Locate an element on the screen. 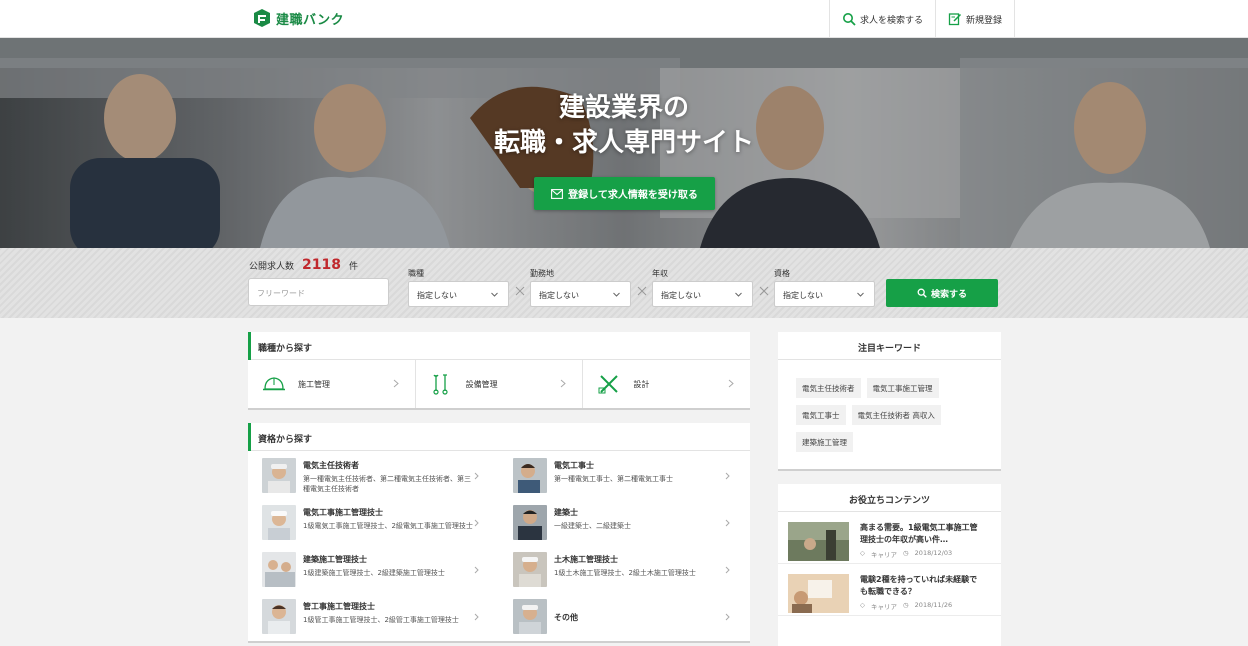 The height and width of the screenshot is (646, 1248). job-count: 公開求人数 2118 件 is located at coordinates (303, 265).